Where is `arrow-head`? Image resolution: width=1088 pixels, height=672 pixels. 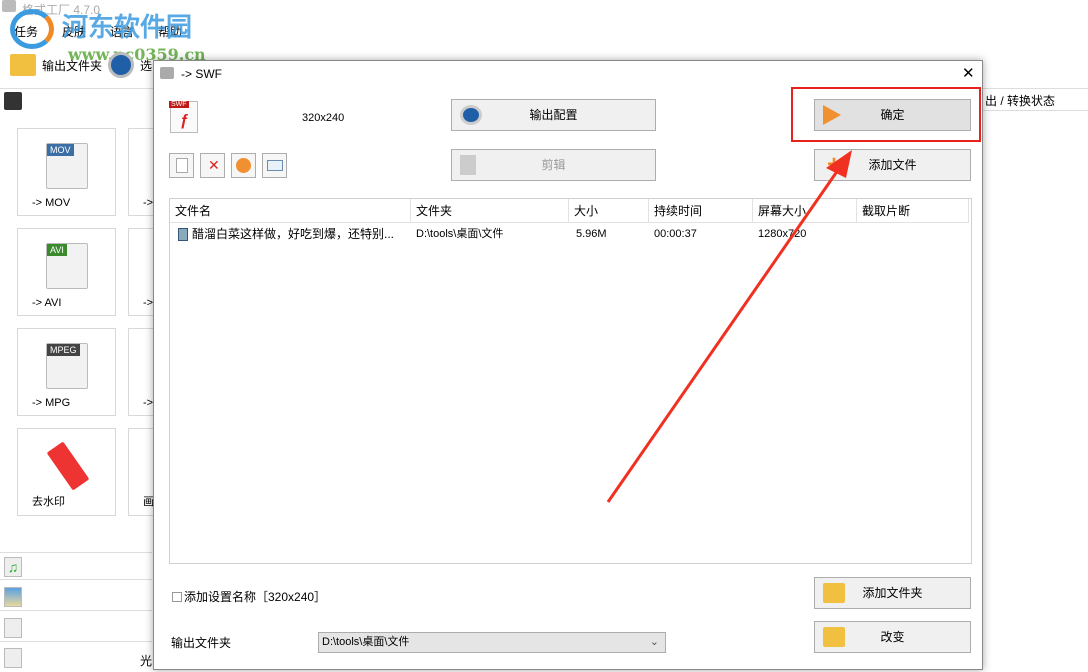 arrow-head is located at coordinates (839, 164).